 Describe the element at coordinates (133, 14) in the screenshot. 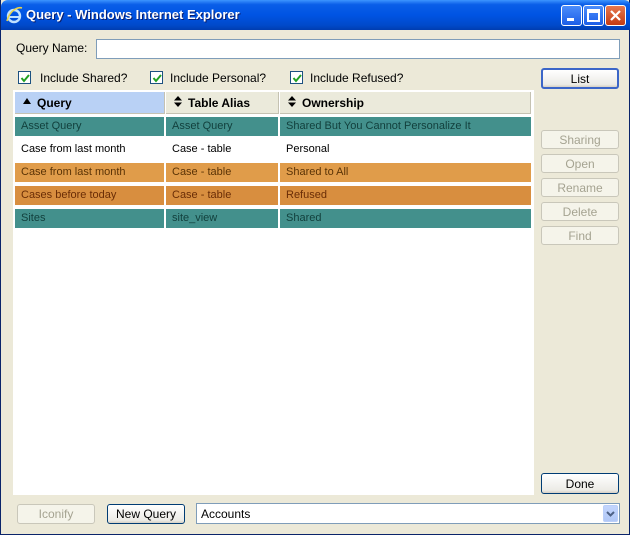

I see `window-title: Query - Windows Internet Explorer` at that location.